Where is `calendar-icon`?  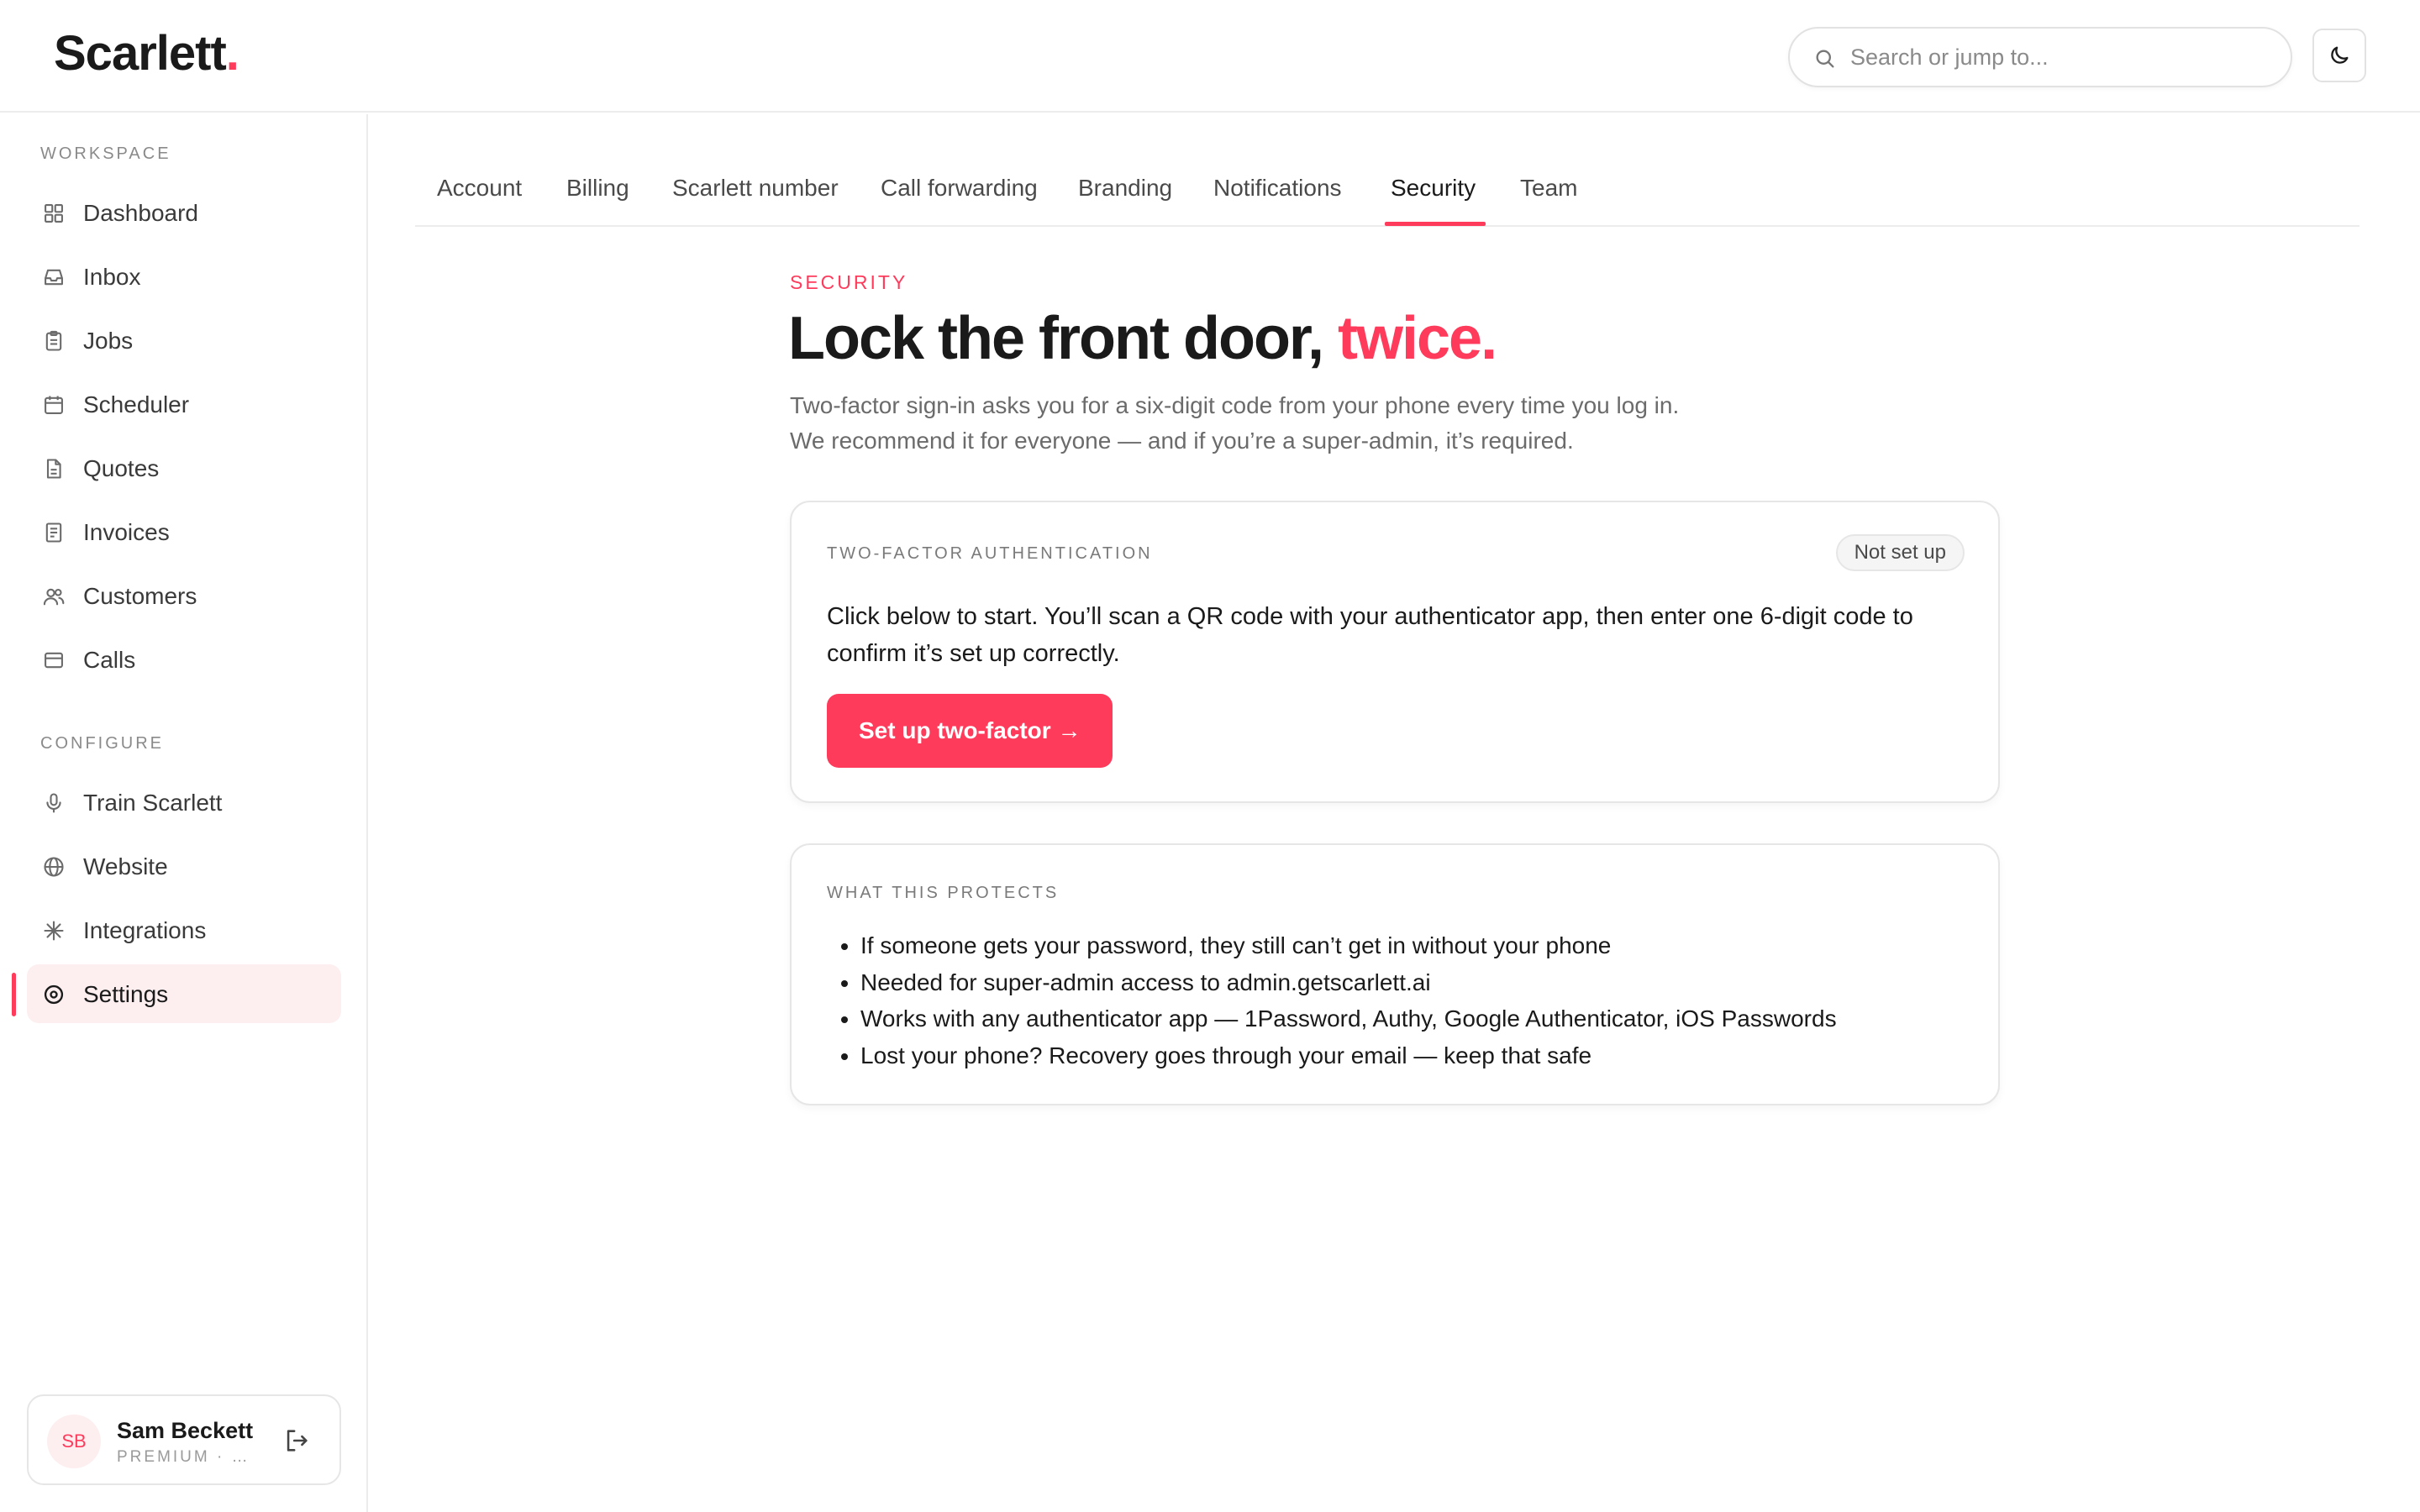
calendar-icon is located at coordinates (54, 405).